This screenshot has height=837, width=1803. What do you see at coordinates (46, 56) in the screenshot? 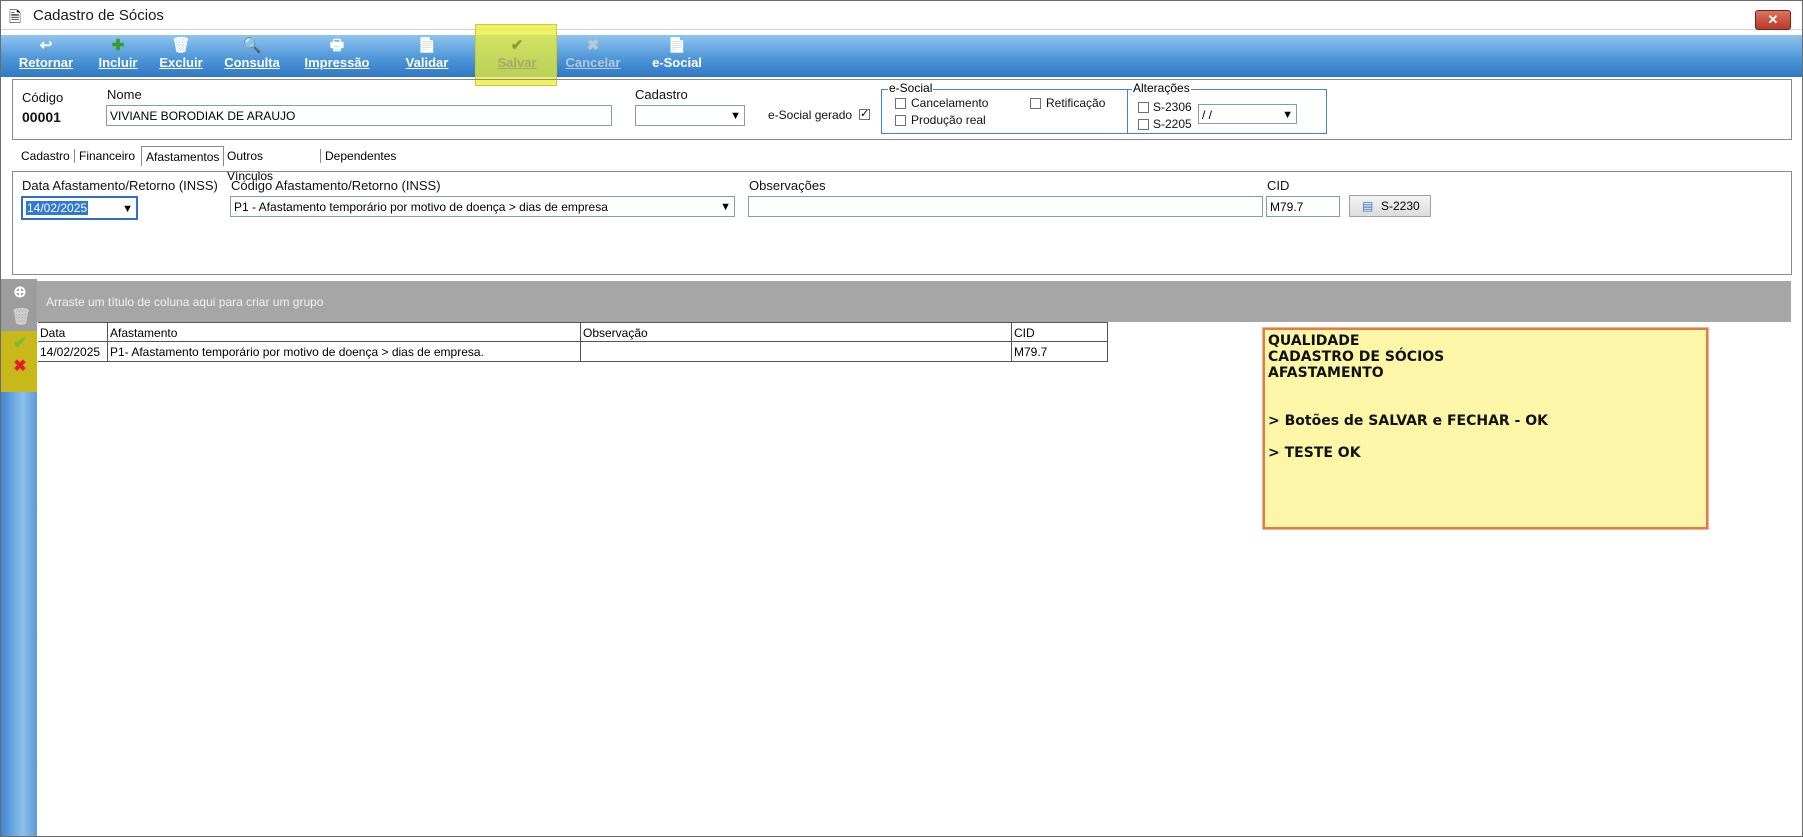
I see `retornar-button: ↩ Retornar` at bounding box center [46, 56].